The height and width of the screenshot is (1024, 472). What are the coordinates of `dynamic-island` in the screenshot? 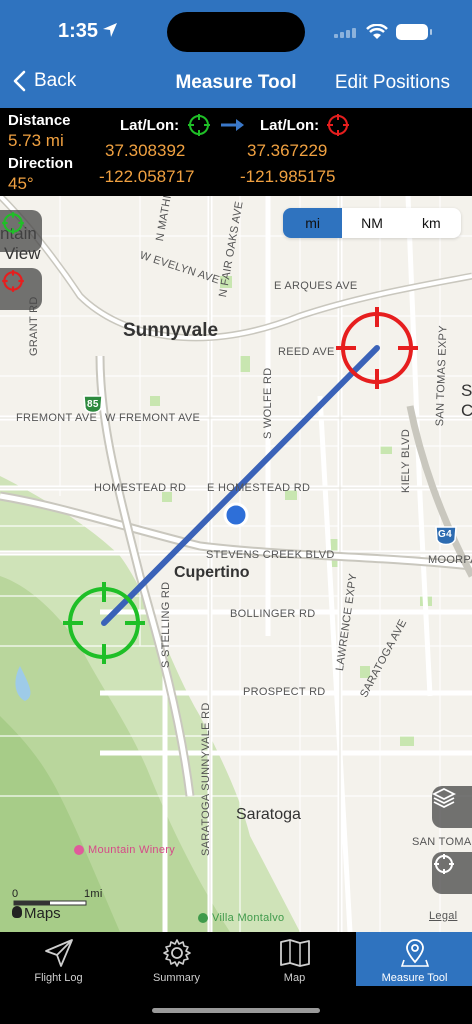 It's located at (236, 32).